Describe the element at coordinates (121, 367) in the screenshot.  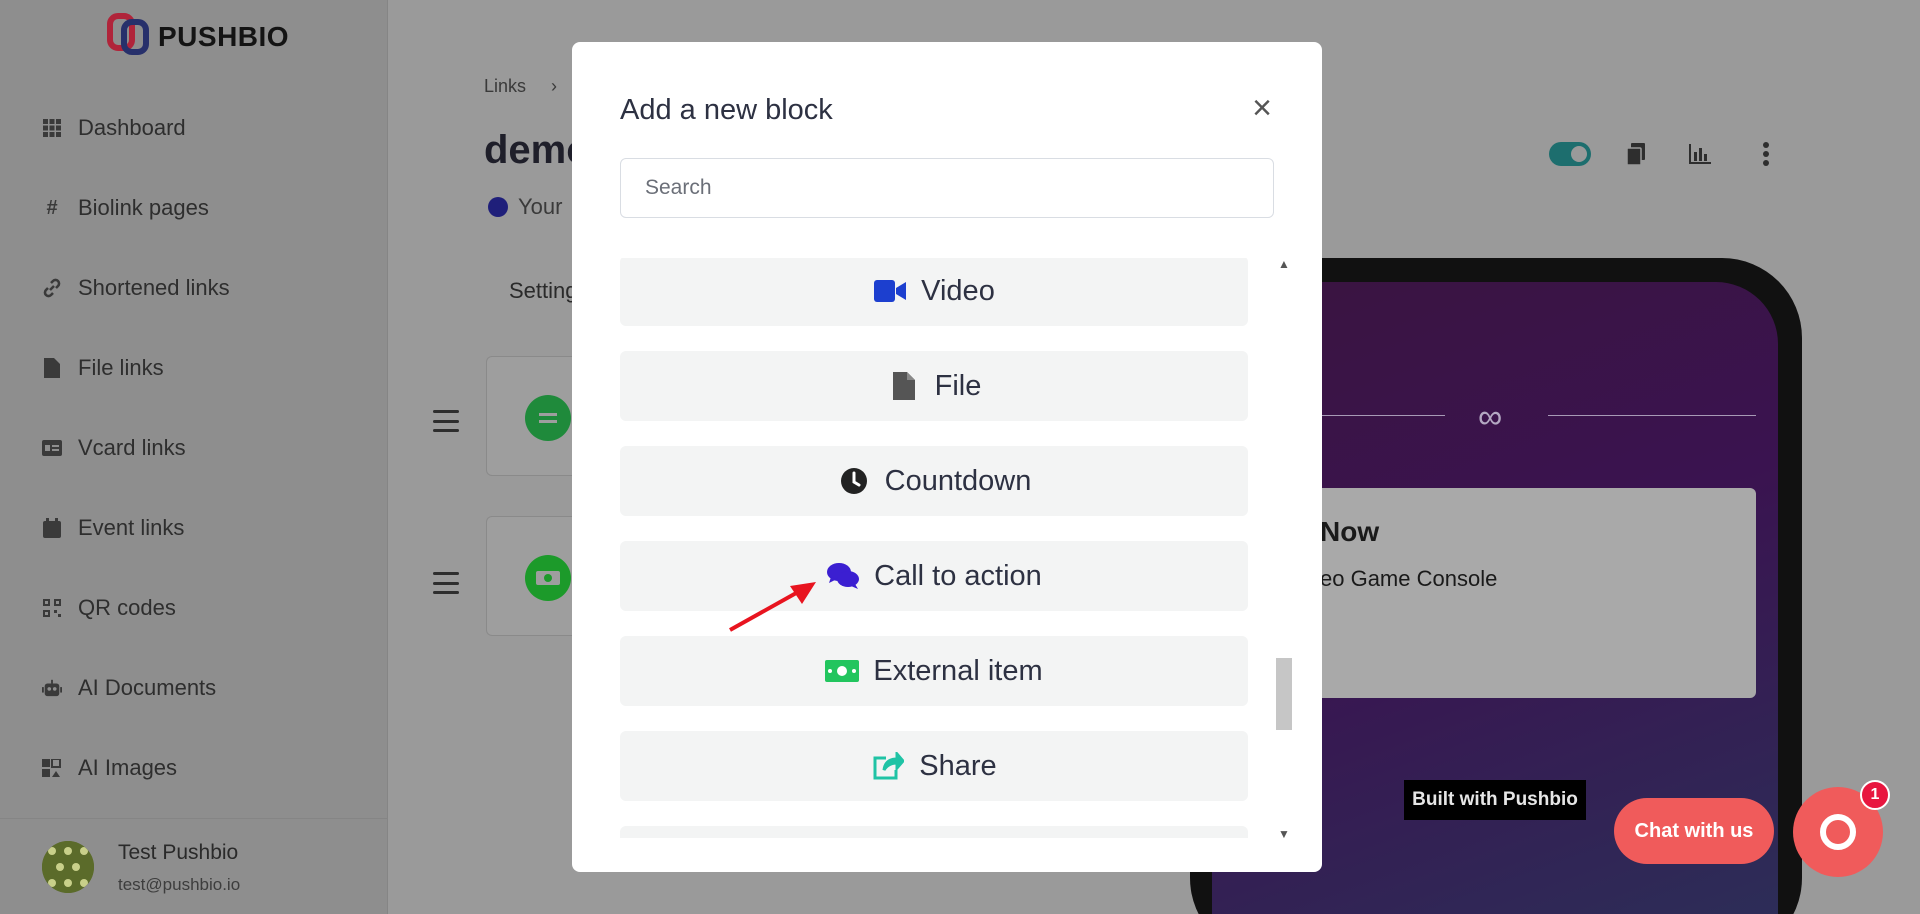
I see `sidebar-item-label: File links` at that location.